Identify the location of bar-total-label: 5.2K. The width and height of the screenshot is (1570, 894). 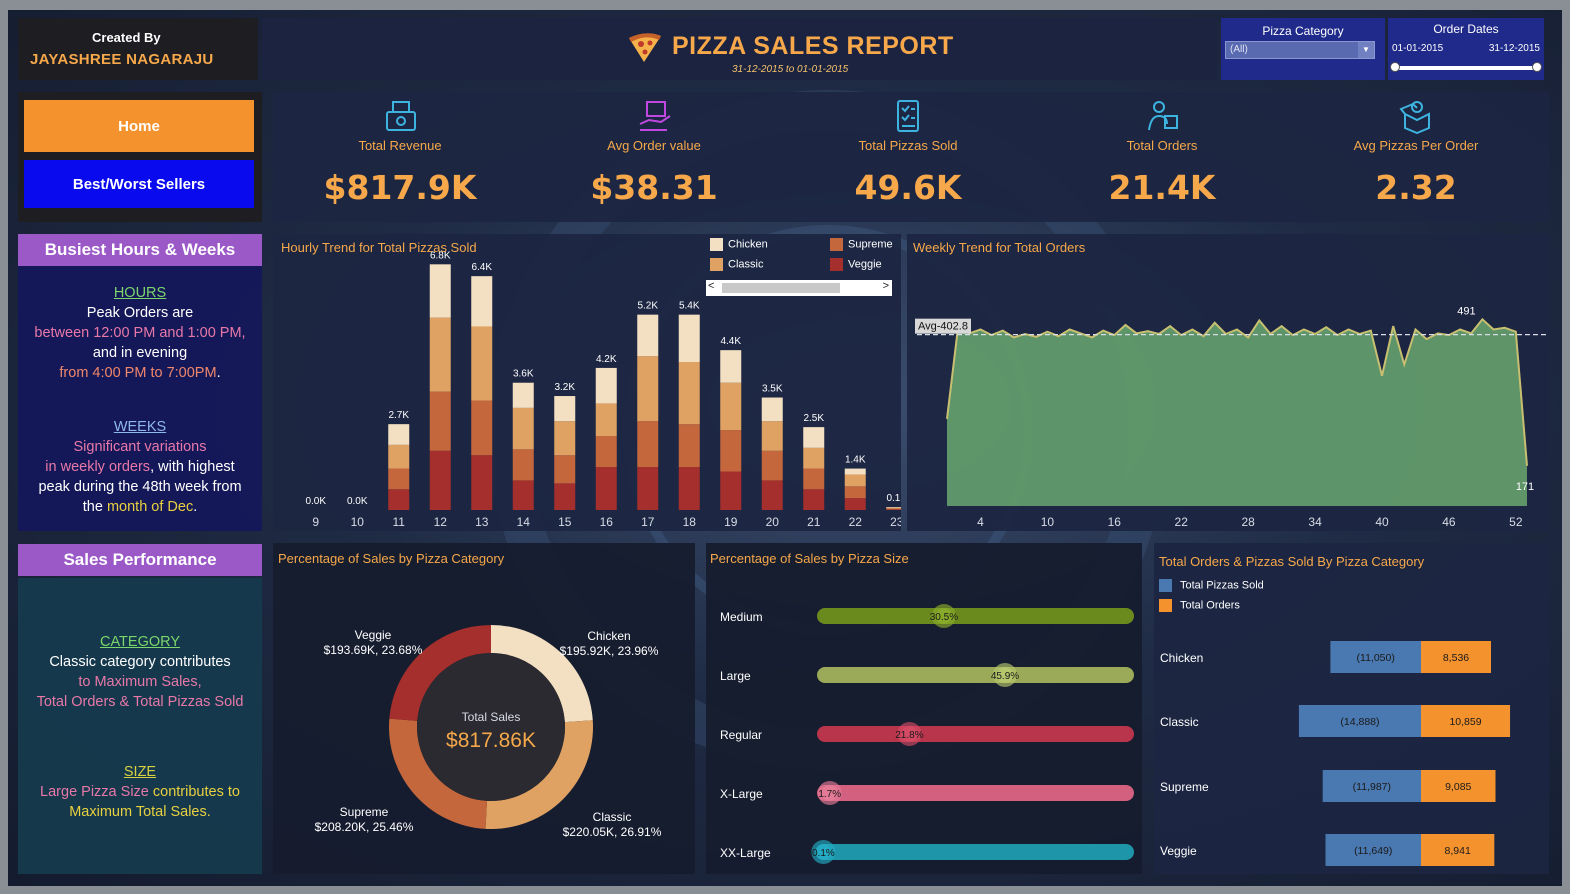
(647, 306).